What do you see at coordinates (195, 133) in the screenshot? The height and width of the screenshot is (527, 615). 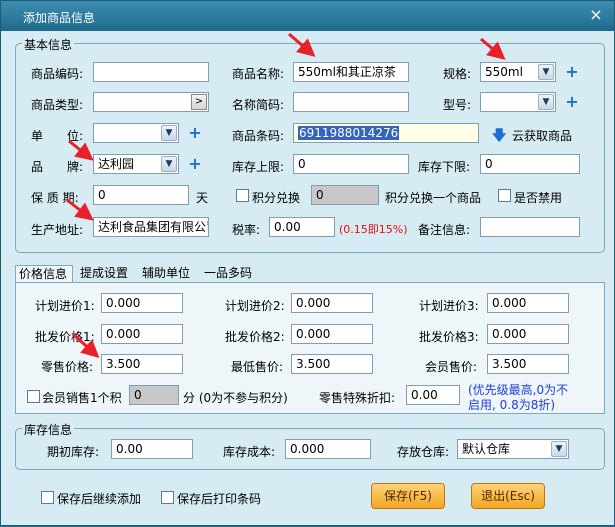 I see `add-unit-icon: +` at bounding box center [195, 133].